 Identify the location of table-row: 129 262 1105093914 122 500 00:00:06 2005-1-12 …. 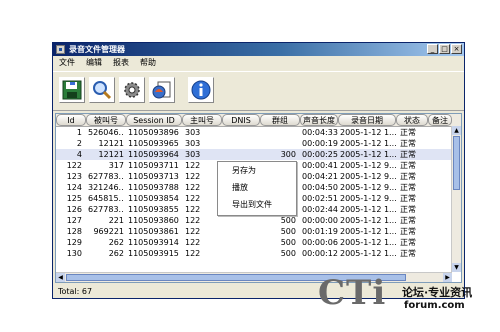
(254, 242).